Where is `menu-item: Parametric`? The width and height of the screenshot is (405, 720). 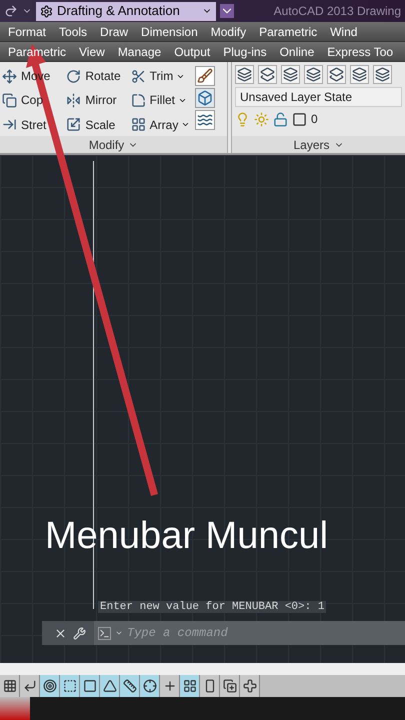
menu-item: Parametric is located at coordinates (288, 31).